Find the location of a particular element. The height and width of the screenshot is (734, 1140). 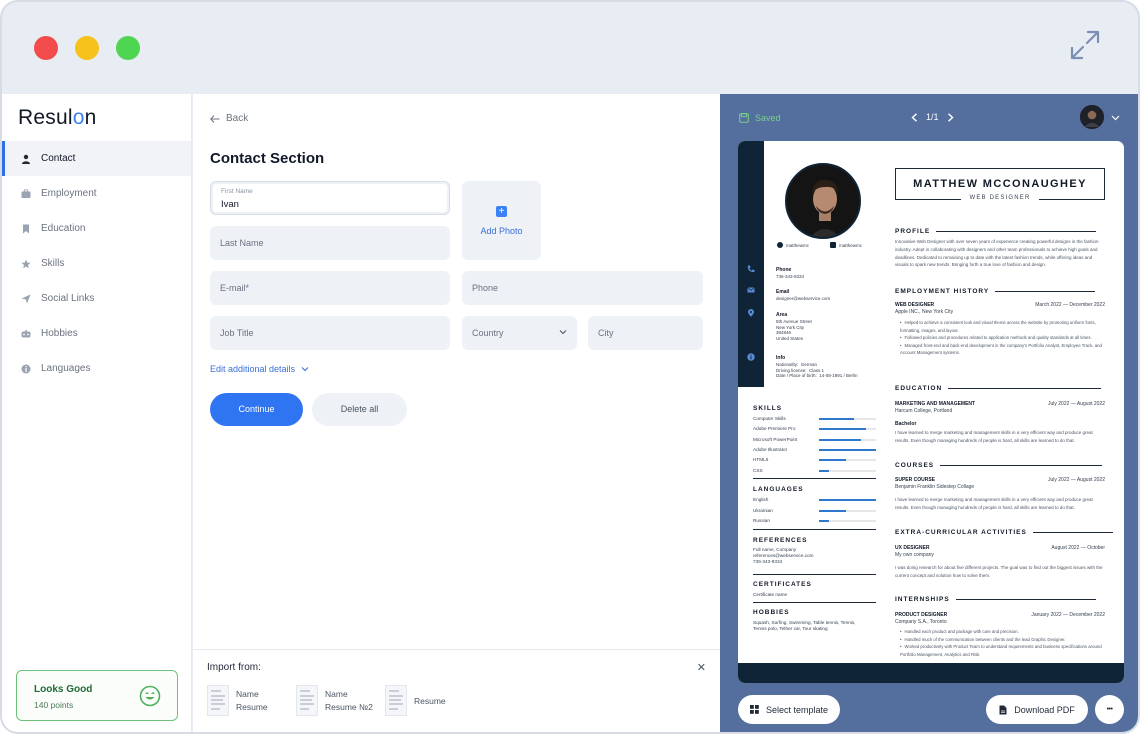

download-pdf-button: Download PDF is located at coordinates (1037, 709).